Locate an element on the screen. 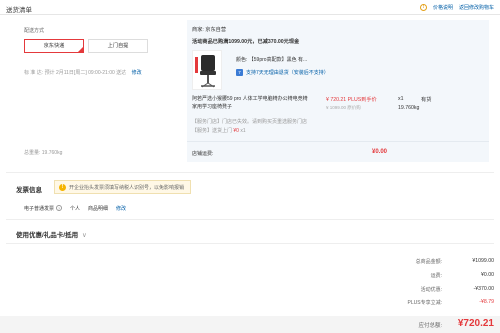  chevron-down-icon: ∨ is located at coordinates (84, 235).